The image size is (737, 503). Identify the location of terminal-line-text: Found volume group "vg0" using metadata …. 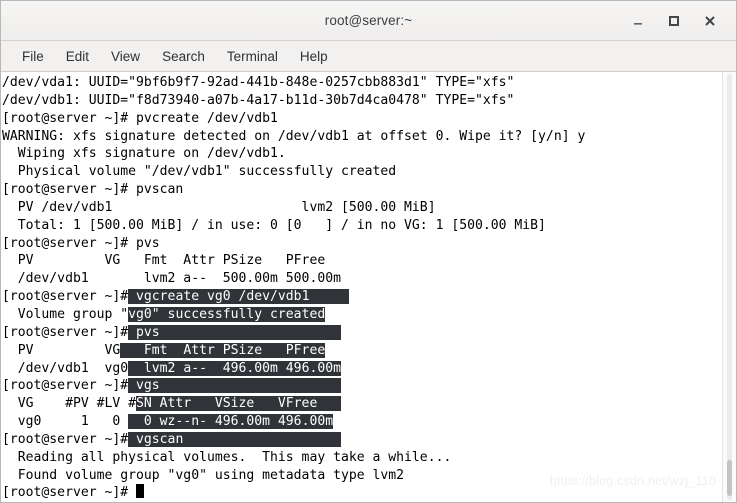
(203, 475).